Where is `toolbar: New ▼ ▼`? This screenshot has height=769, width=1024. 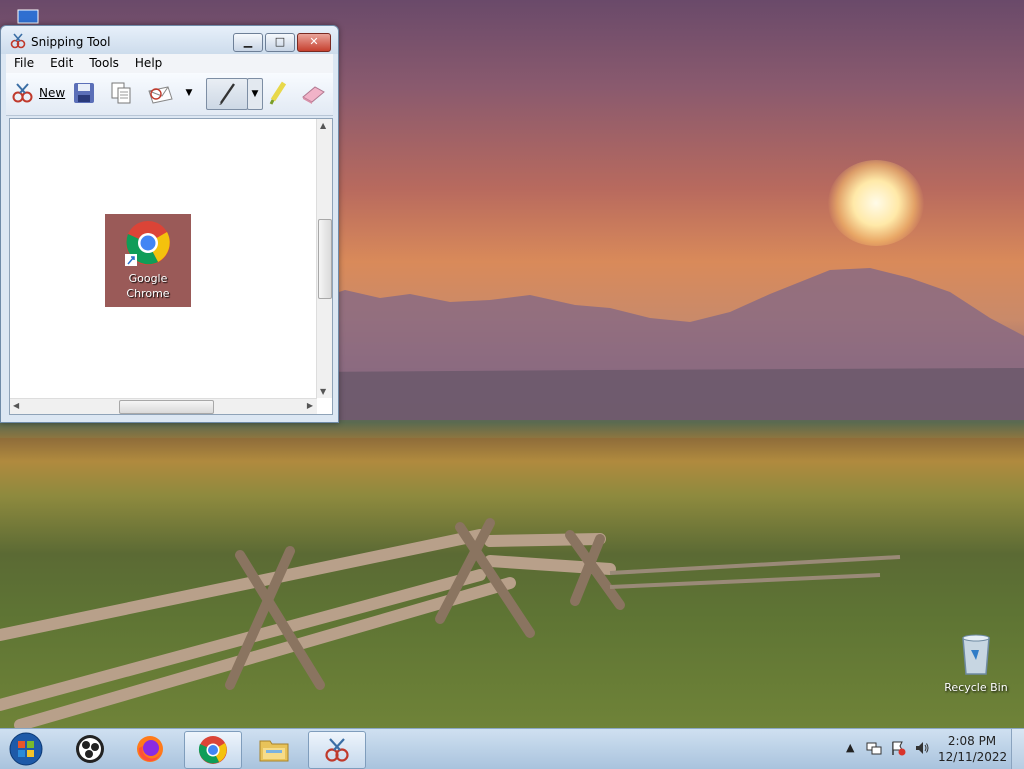
toolbar: New ▼ ▼ is located at coordinates (169, 94).